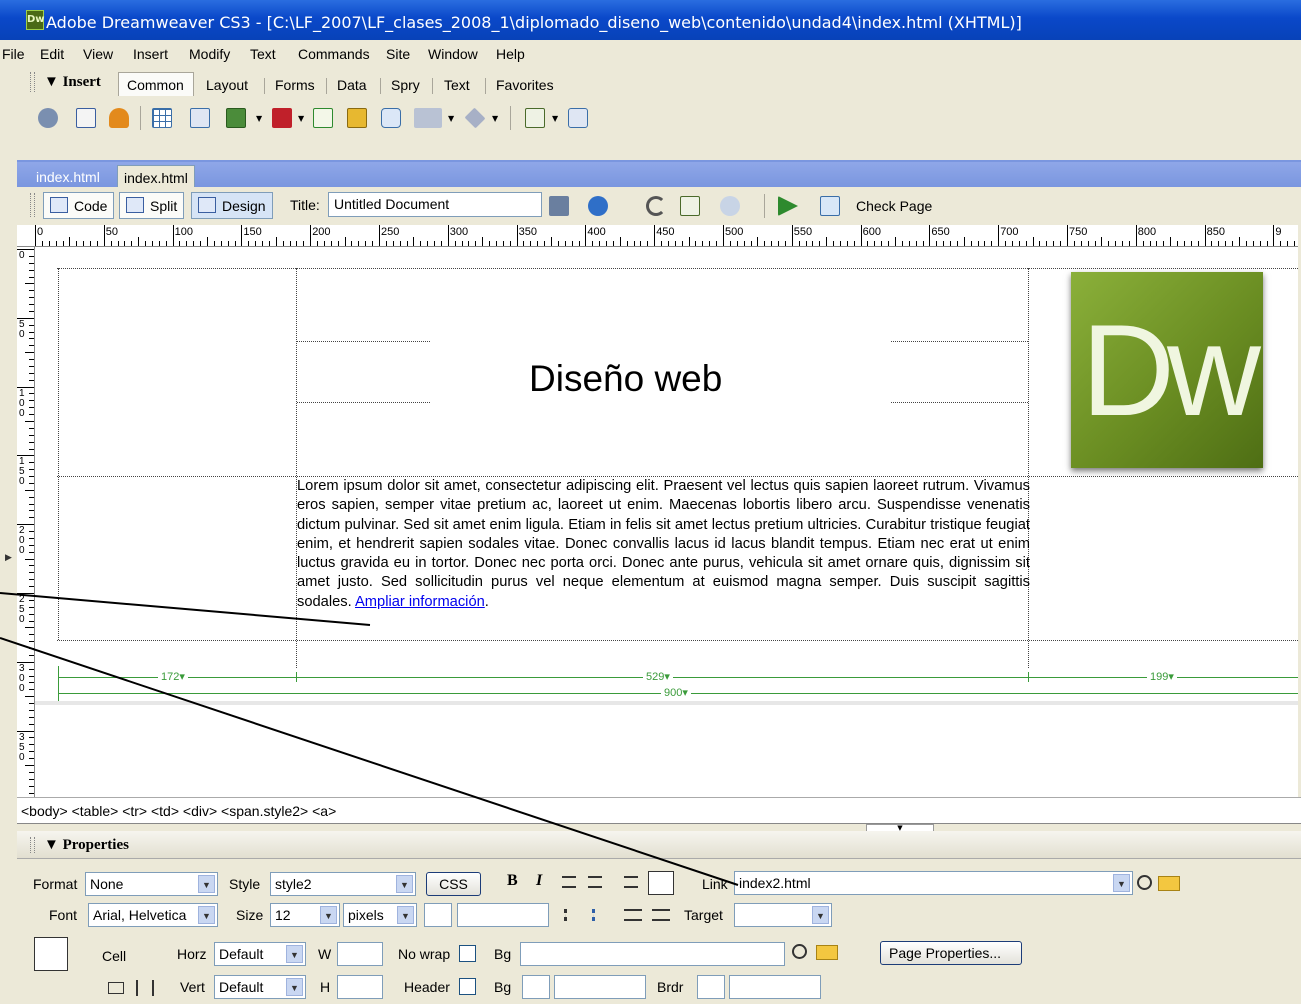 The height and width of the screenshot is (1004, 1301). What do you see at coordinates (536, 987) in the screenshot?
I see `bg-color-swatch` at bounding box center [536, 987].